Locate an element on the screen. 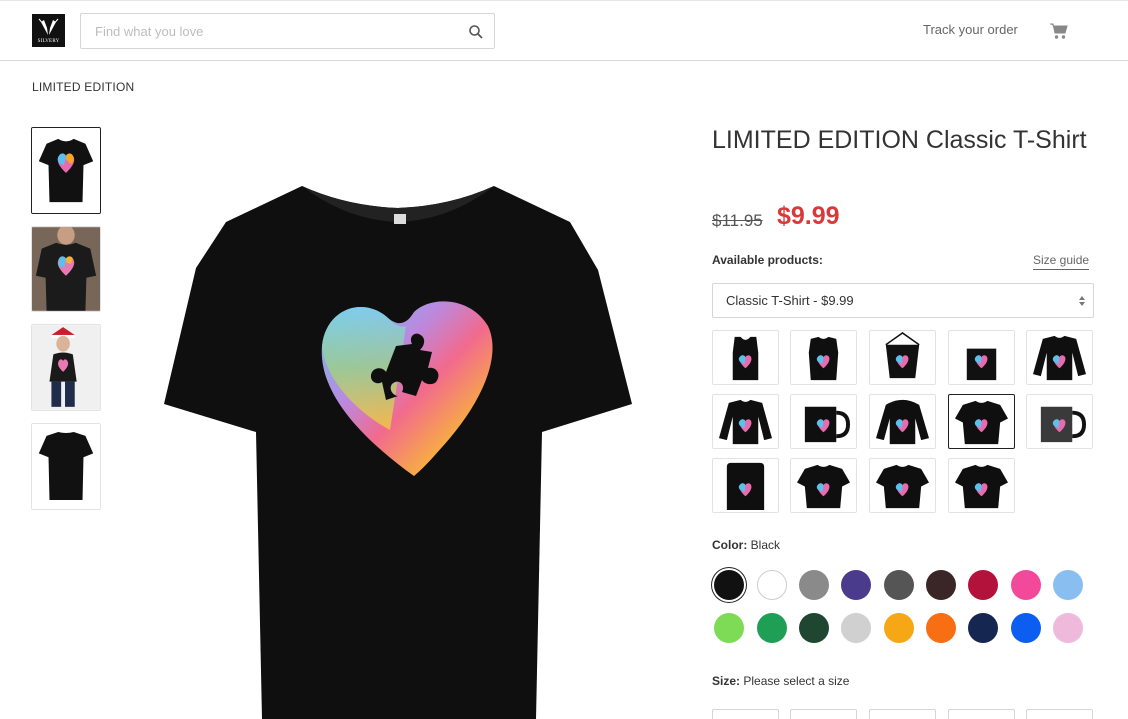 The image size is (1128, 719). gallery-thumb-front is located at coordinates (66, 170).